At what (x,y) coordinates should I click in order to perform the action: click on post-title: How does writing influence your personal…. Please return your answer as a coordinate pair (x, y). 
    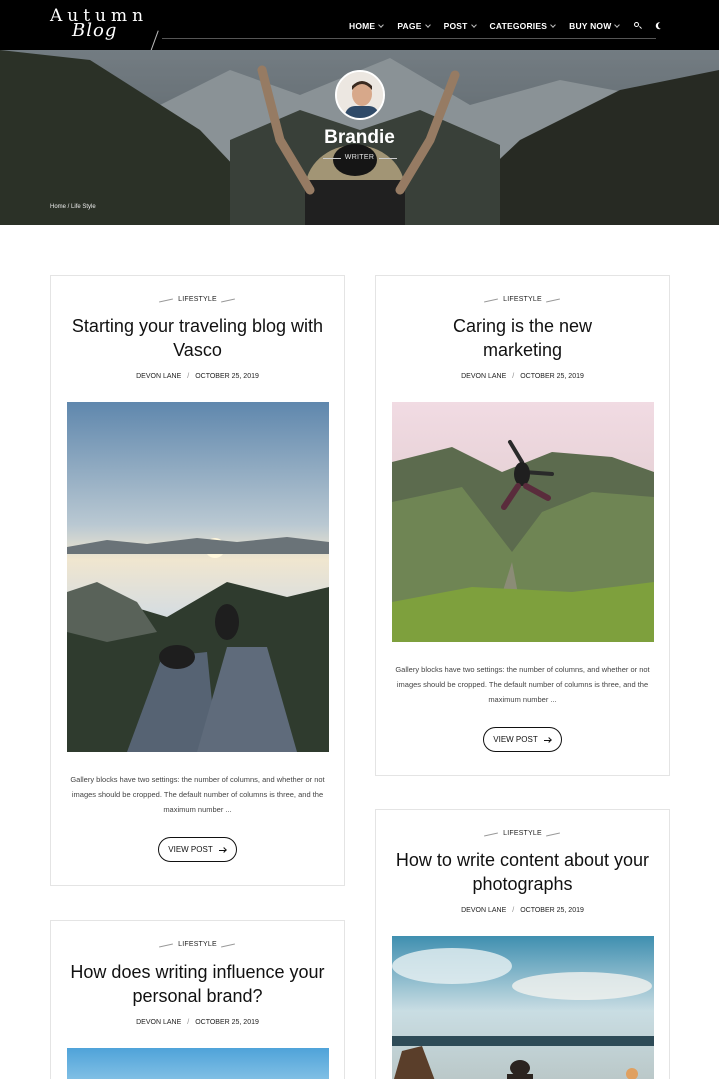
    Looking at the image, I should click on (197, 984).